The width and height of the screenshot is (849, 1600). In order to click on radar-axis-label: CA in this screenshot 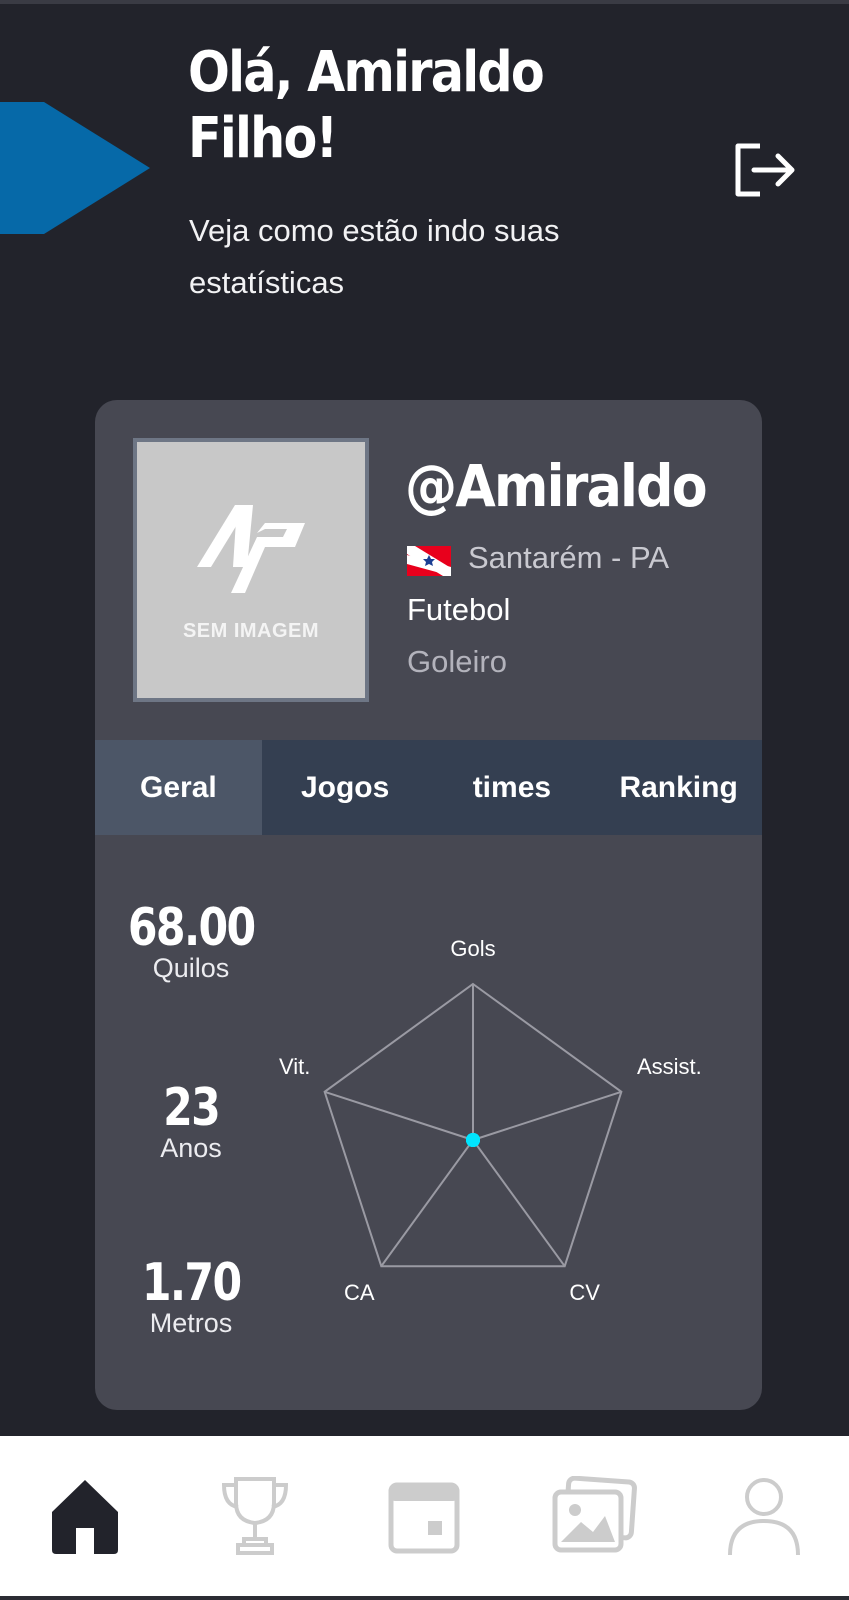, I will do `click(359, 1292)`.